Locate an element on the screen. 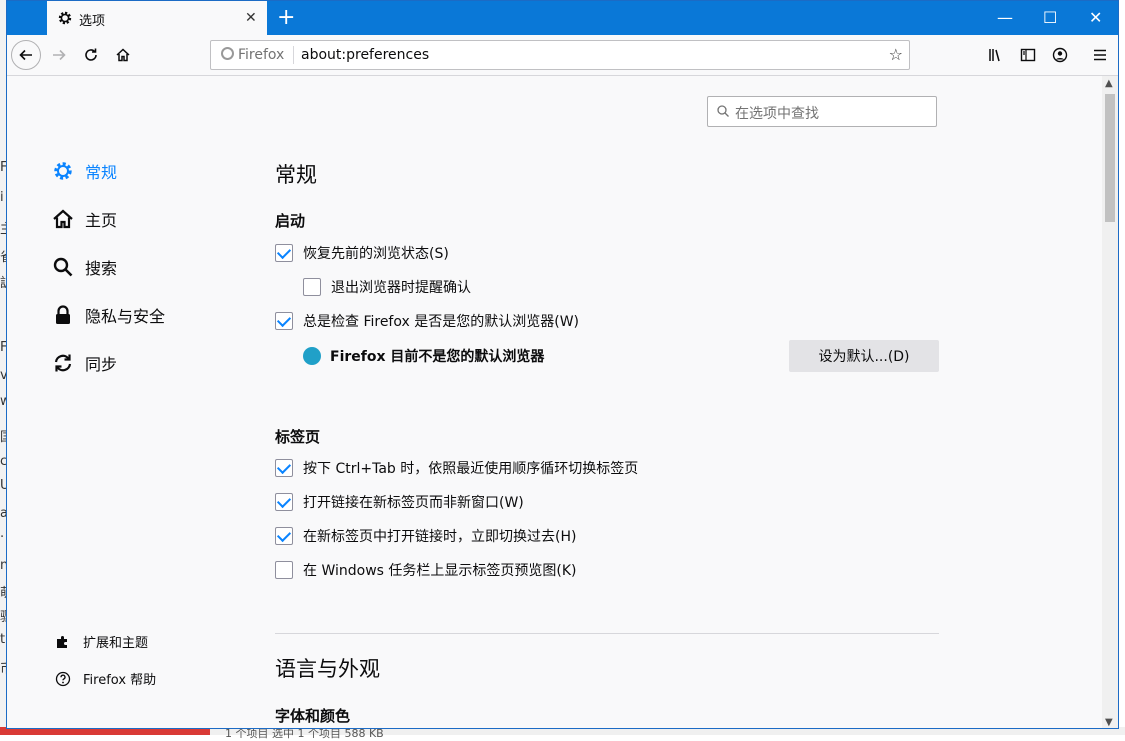 The height and width of the screenshot is (741, 1125). tab-strip: 选项 ✕ + — ☐ ✕ is located at coordinates (562, 18).